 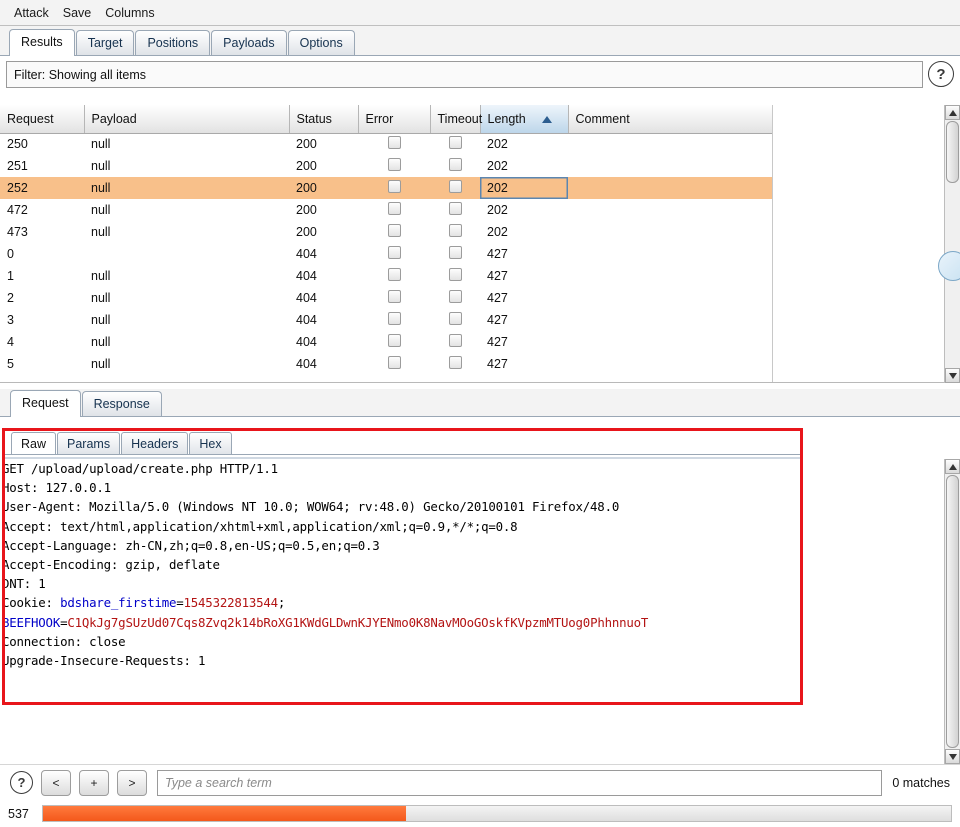 What do you see at coordinates (386, 342) in the screenshot?
I see `table-row: 4 null 404 427` at bounding box center [386, 342].